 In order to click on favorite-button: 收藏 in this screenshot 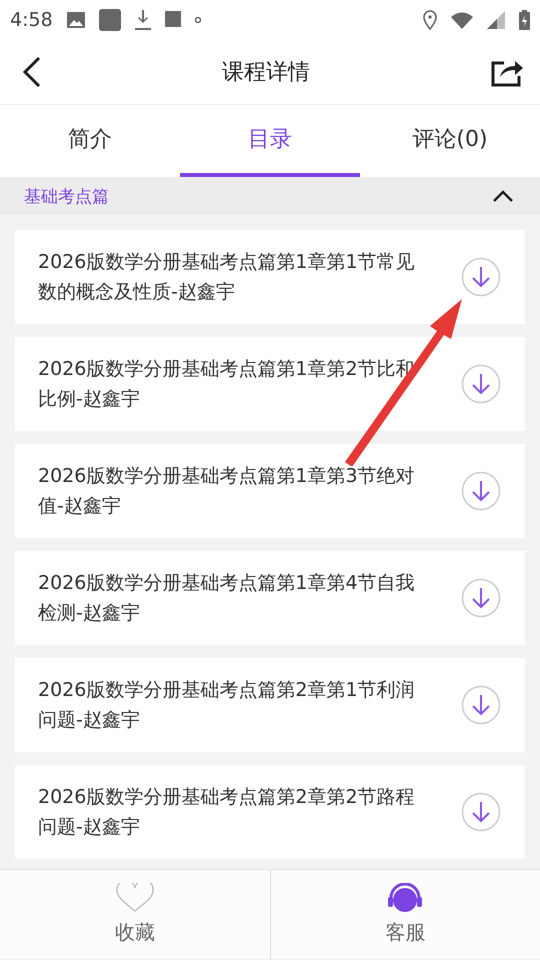, I will do `click(135, 914)`.